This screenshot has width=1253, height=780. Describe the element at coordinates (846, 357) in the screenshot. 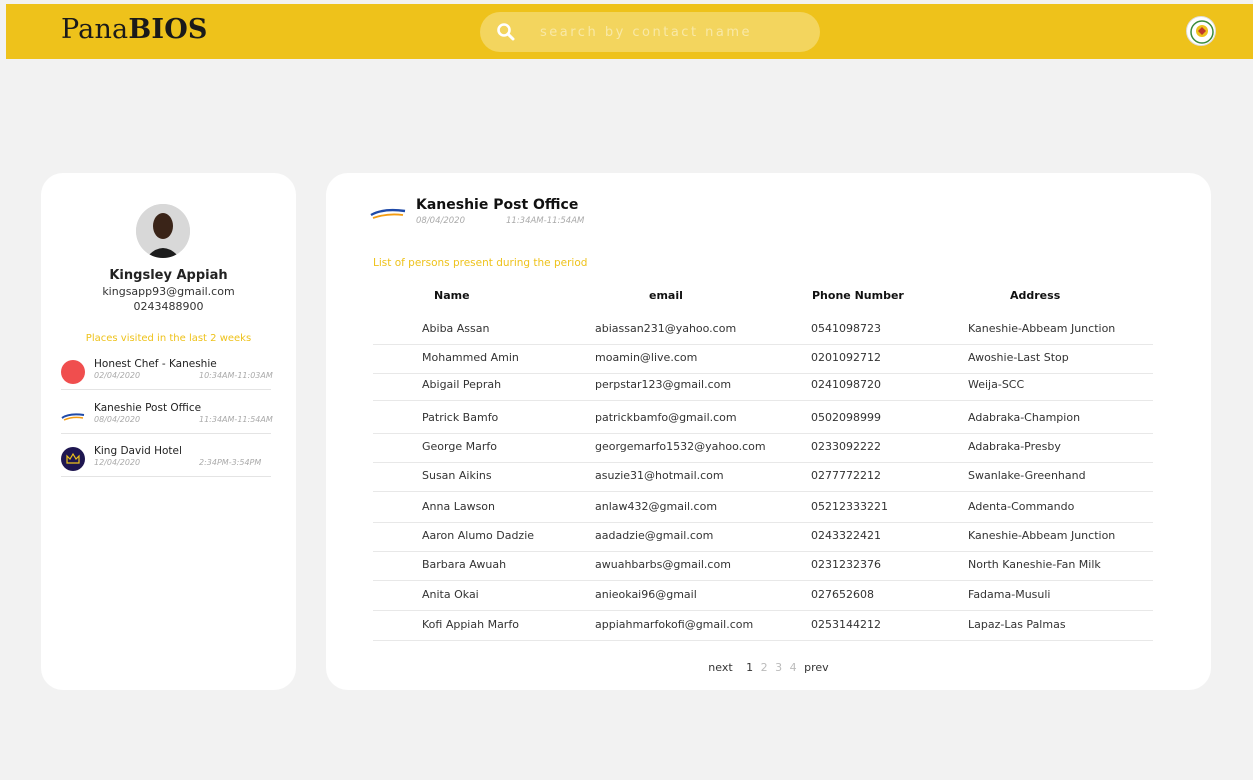

I see `cell-phone: 0201092712` at that location.